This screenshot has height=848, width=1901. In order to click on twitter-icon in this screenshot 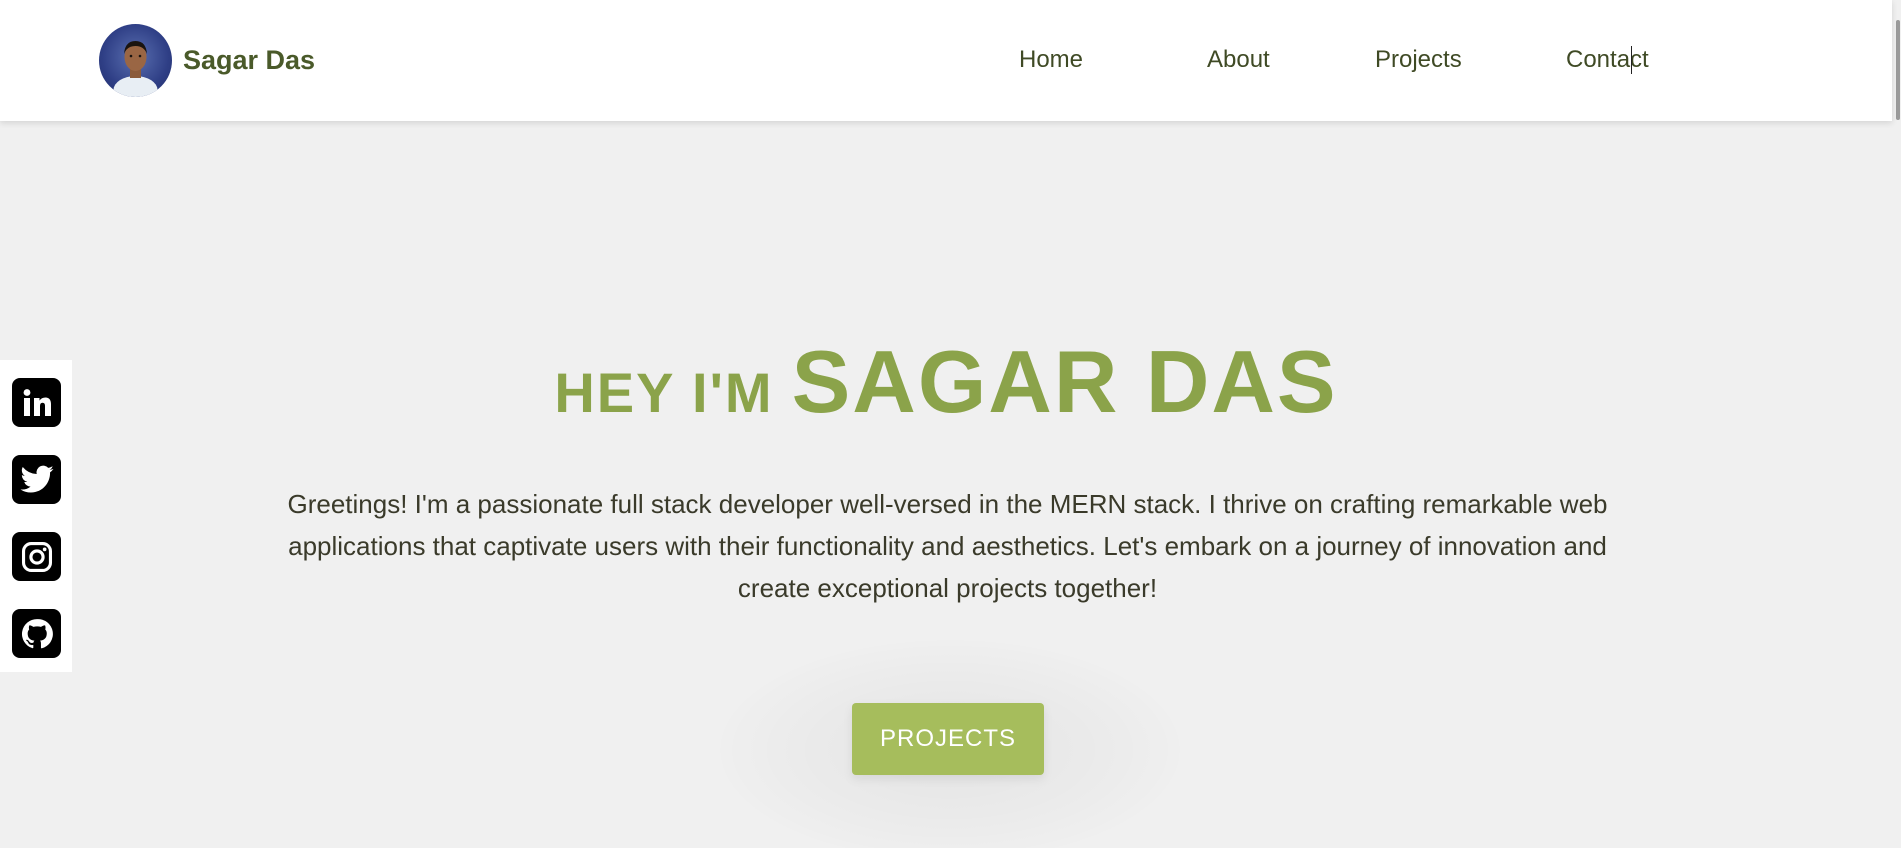, I will do `click(36, 478)`.